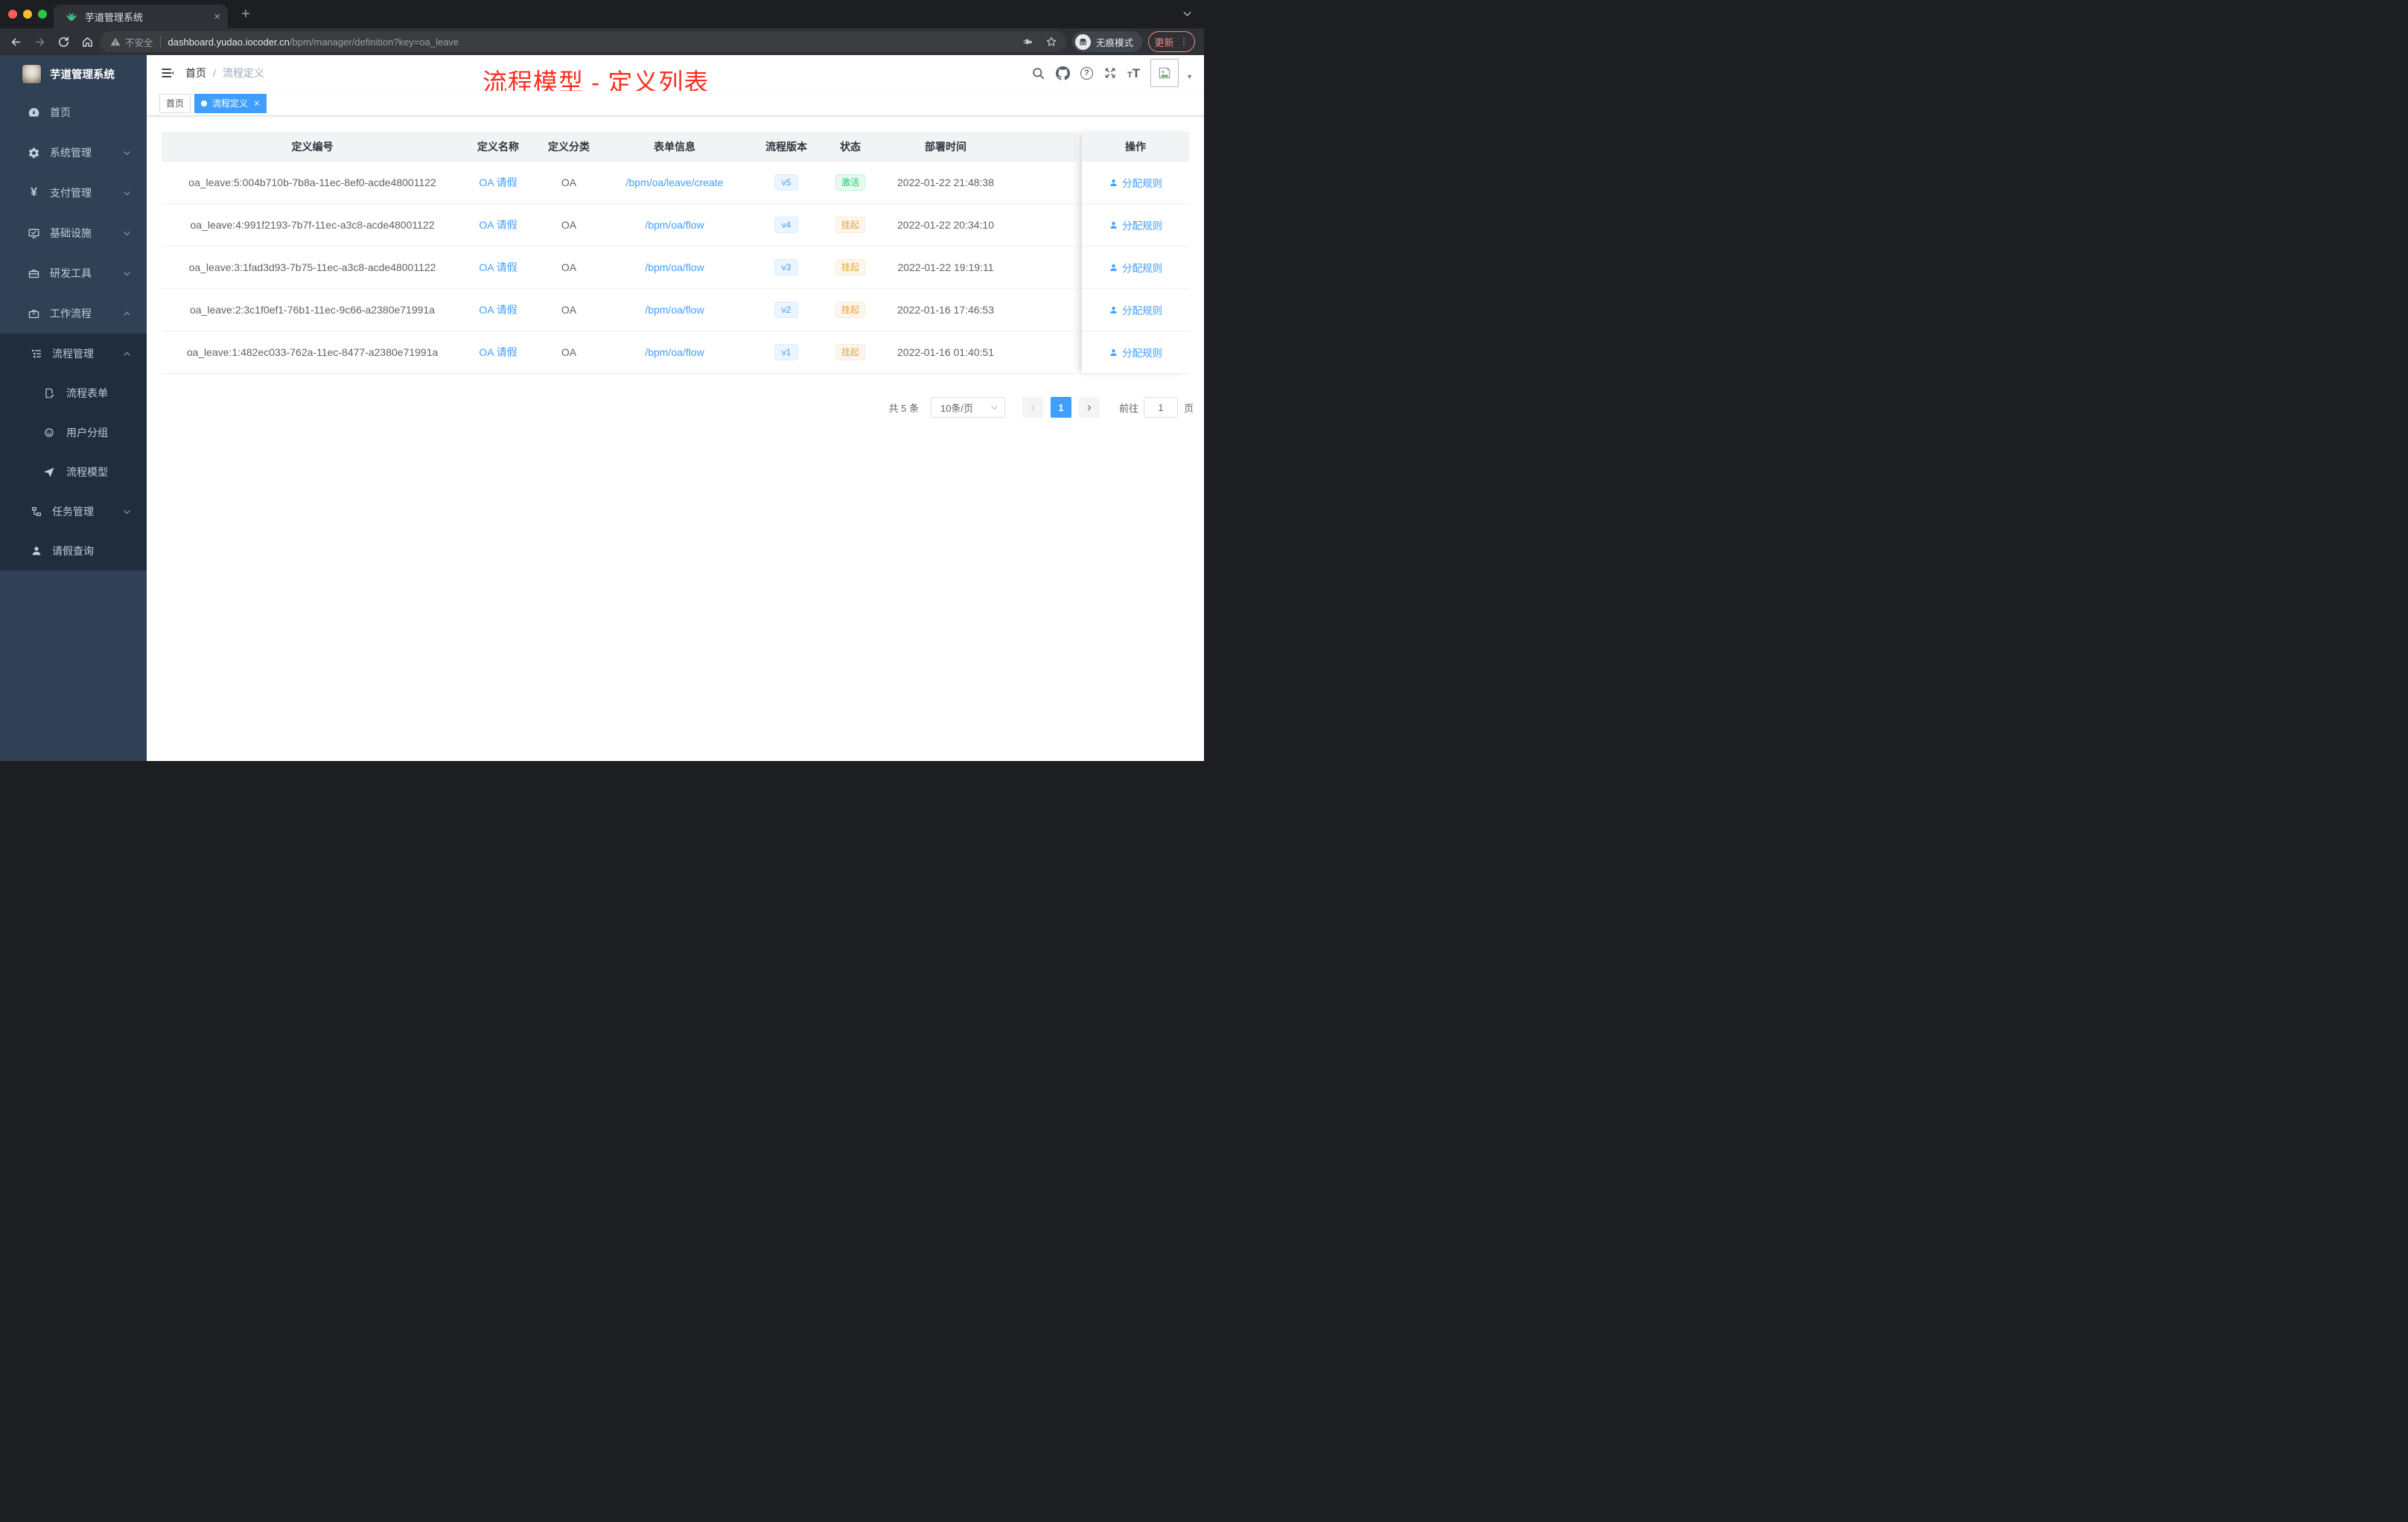 This screenshot has height=1522, width=2408. I want to click on version-badge: v4, so click(786, 225).